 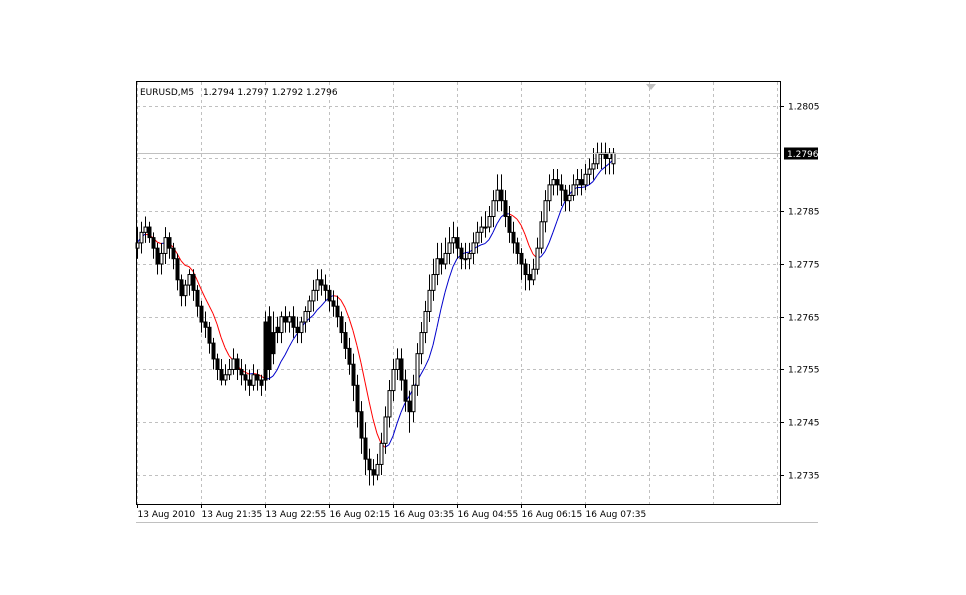 What do you see at coordinates (360, 515) in the screenshot?
I see `time-tick-label: 16 Aug 02:15` at bounding box center [360, 515].